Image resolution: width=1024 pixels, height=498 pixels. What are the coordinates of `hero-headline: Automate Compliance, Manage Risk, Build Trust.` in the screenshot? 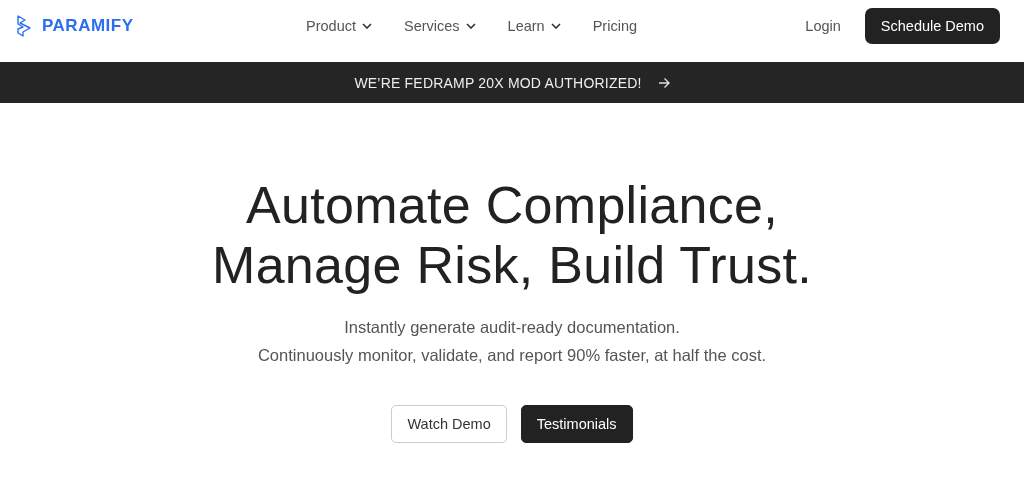 It's located at (512, 235).